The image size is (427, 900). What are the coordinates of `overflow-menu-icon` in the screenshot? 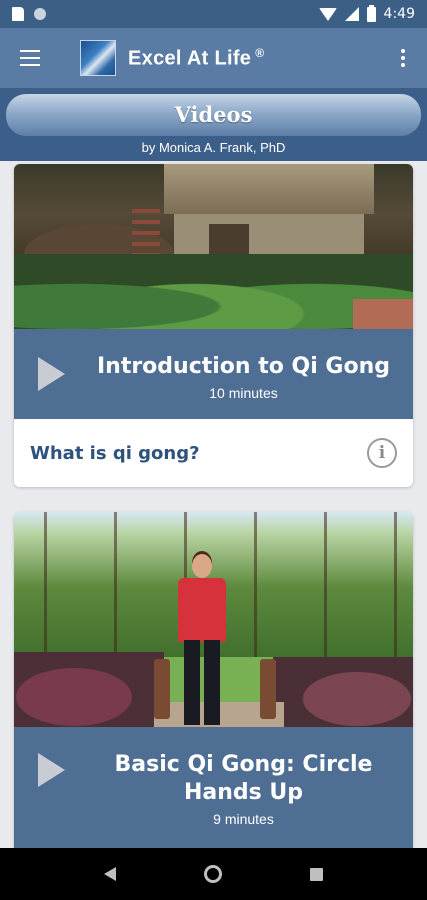 It's located at (403, 58).